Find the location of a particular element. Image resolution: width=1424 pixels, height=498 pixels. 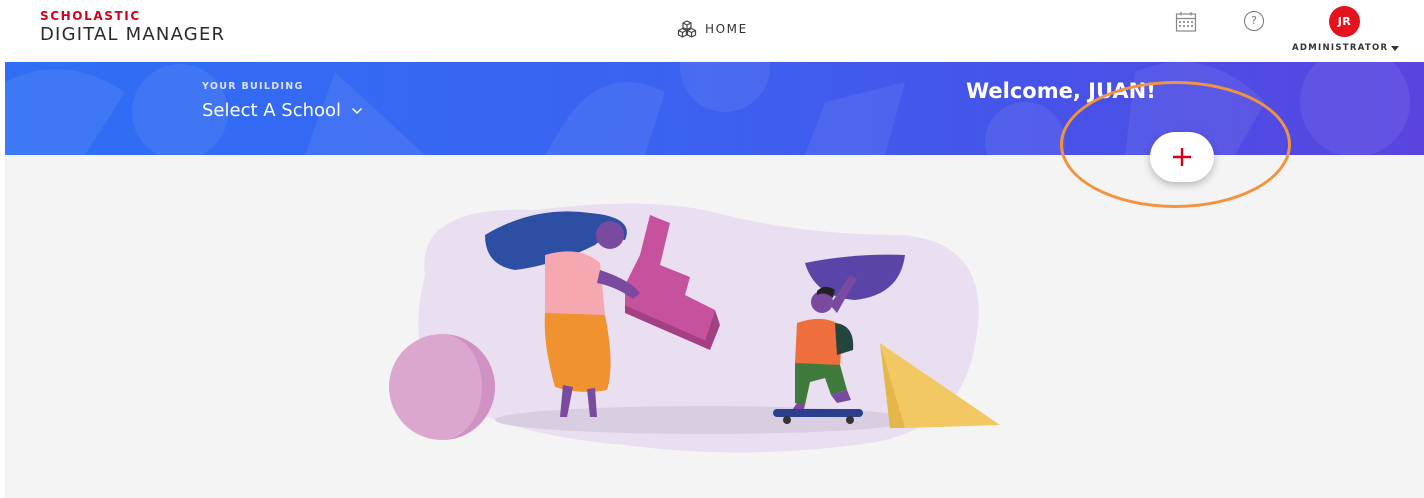

school-select-dropdown: Select A School is located at coordinates (282, 110).